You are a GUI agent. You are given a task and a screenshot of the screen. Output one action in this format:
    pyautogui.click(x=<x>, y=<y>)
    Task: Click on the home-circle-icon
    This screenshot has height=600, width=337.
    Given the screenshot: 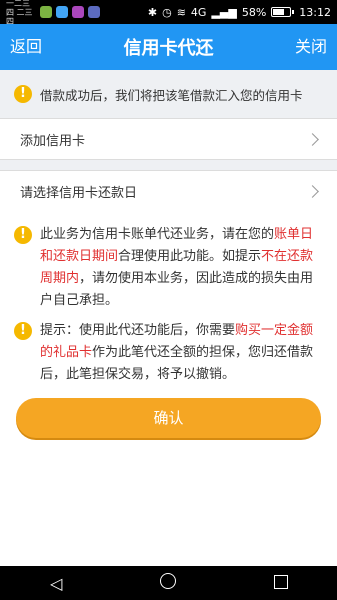 What is the action you would take?
    pyautogui.click(x=168, y=583)
    